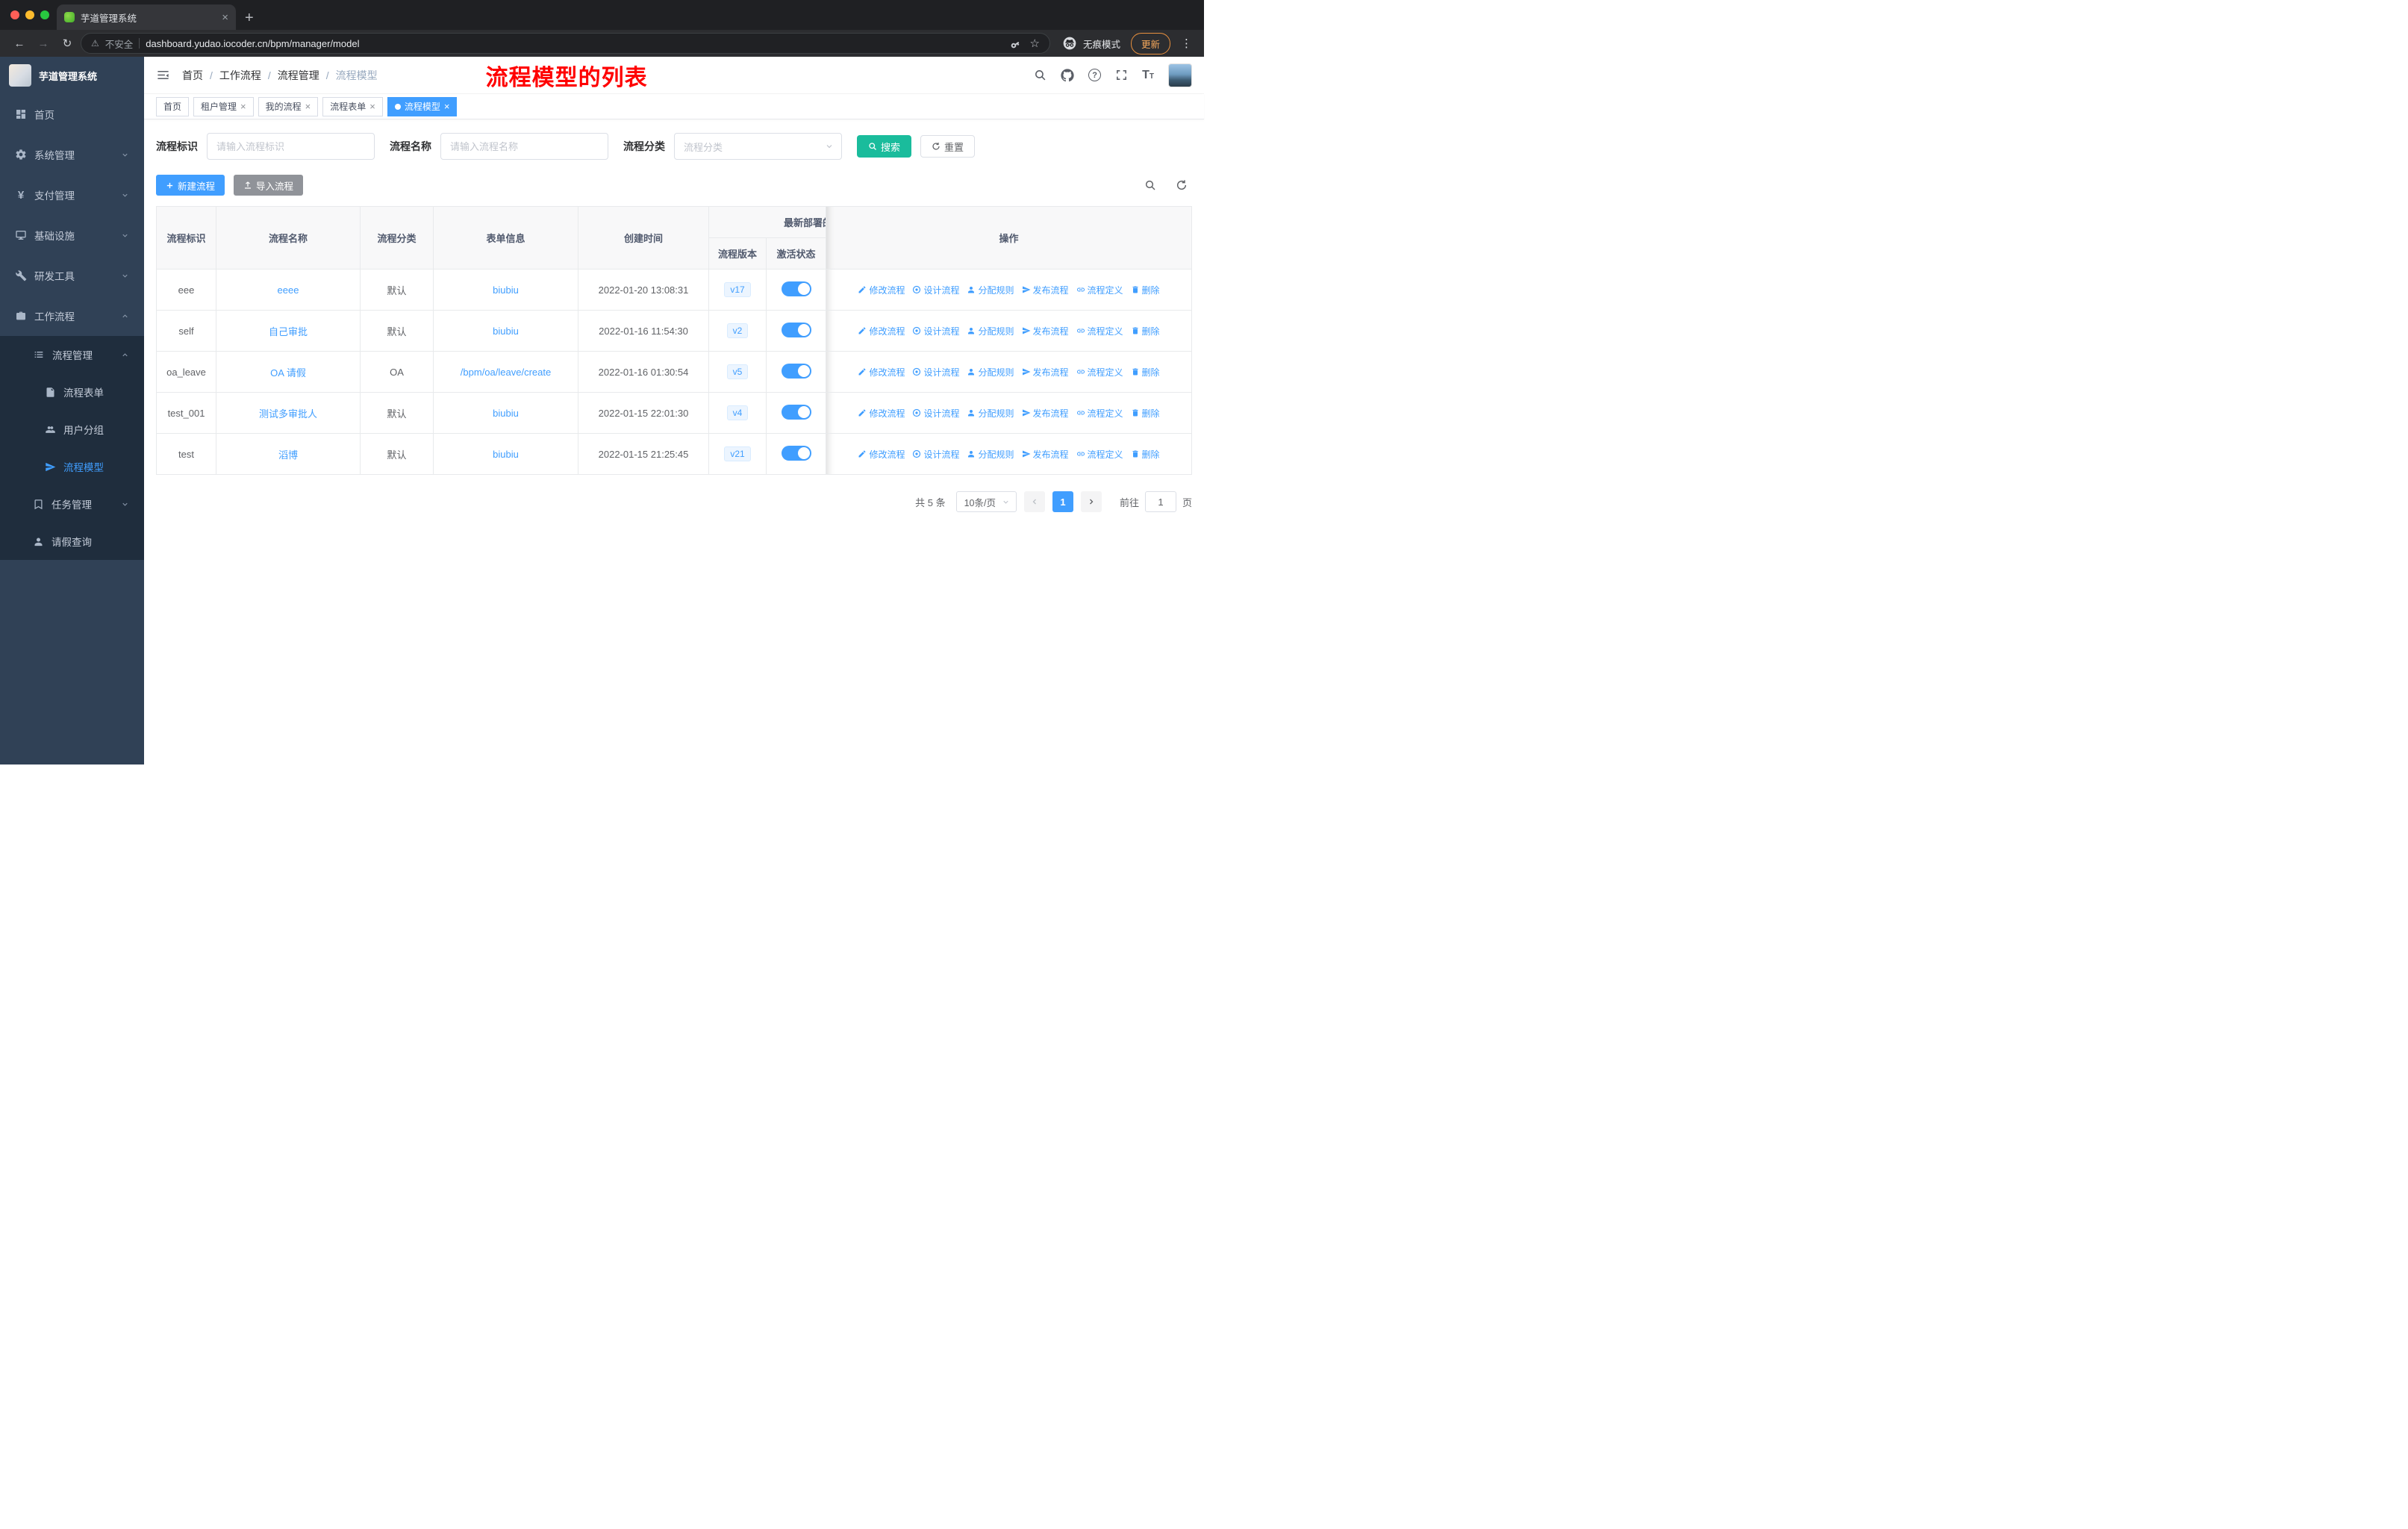 This screenshot has width=2408, height=1529. Describe the element at coordinates (986, 501) in the screenshot. I see `page-size-select: 10条/页` at that location.